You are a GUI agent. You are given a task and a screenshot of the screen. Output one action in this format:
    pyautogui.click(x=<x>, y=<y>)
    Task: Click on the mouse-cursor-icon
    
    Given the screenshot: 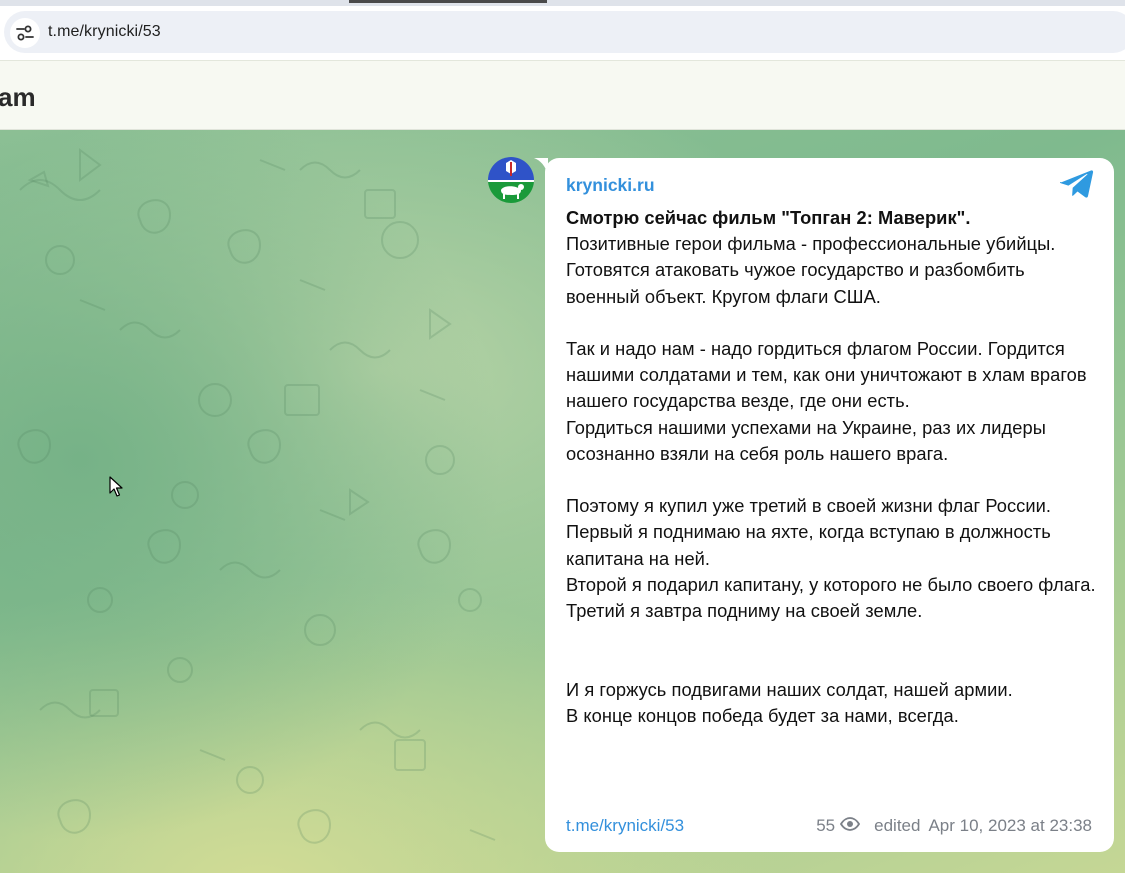 What is the action you would take?
    pyautogui.click(x=116, y=486)
    